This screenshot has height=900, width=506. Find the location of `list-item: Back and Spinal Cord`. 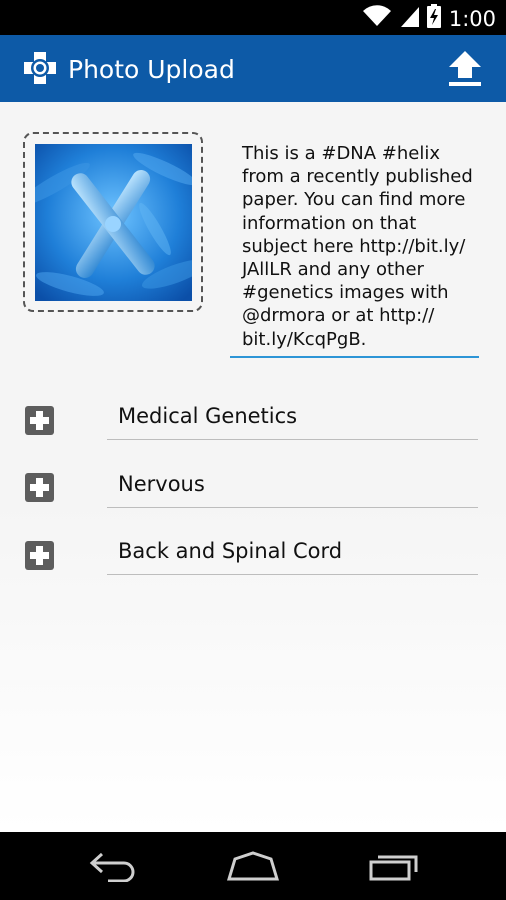

list-item: Back and Spinal Cord is located at coordinates (253, 555).